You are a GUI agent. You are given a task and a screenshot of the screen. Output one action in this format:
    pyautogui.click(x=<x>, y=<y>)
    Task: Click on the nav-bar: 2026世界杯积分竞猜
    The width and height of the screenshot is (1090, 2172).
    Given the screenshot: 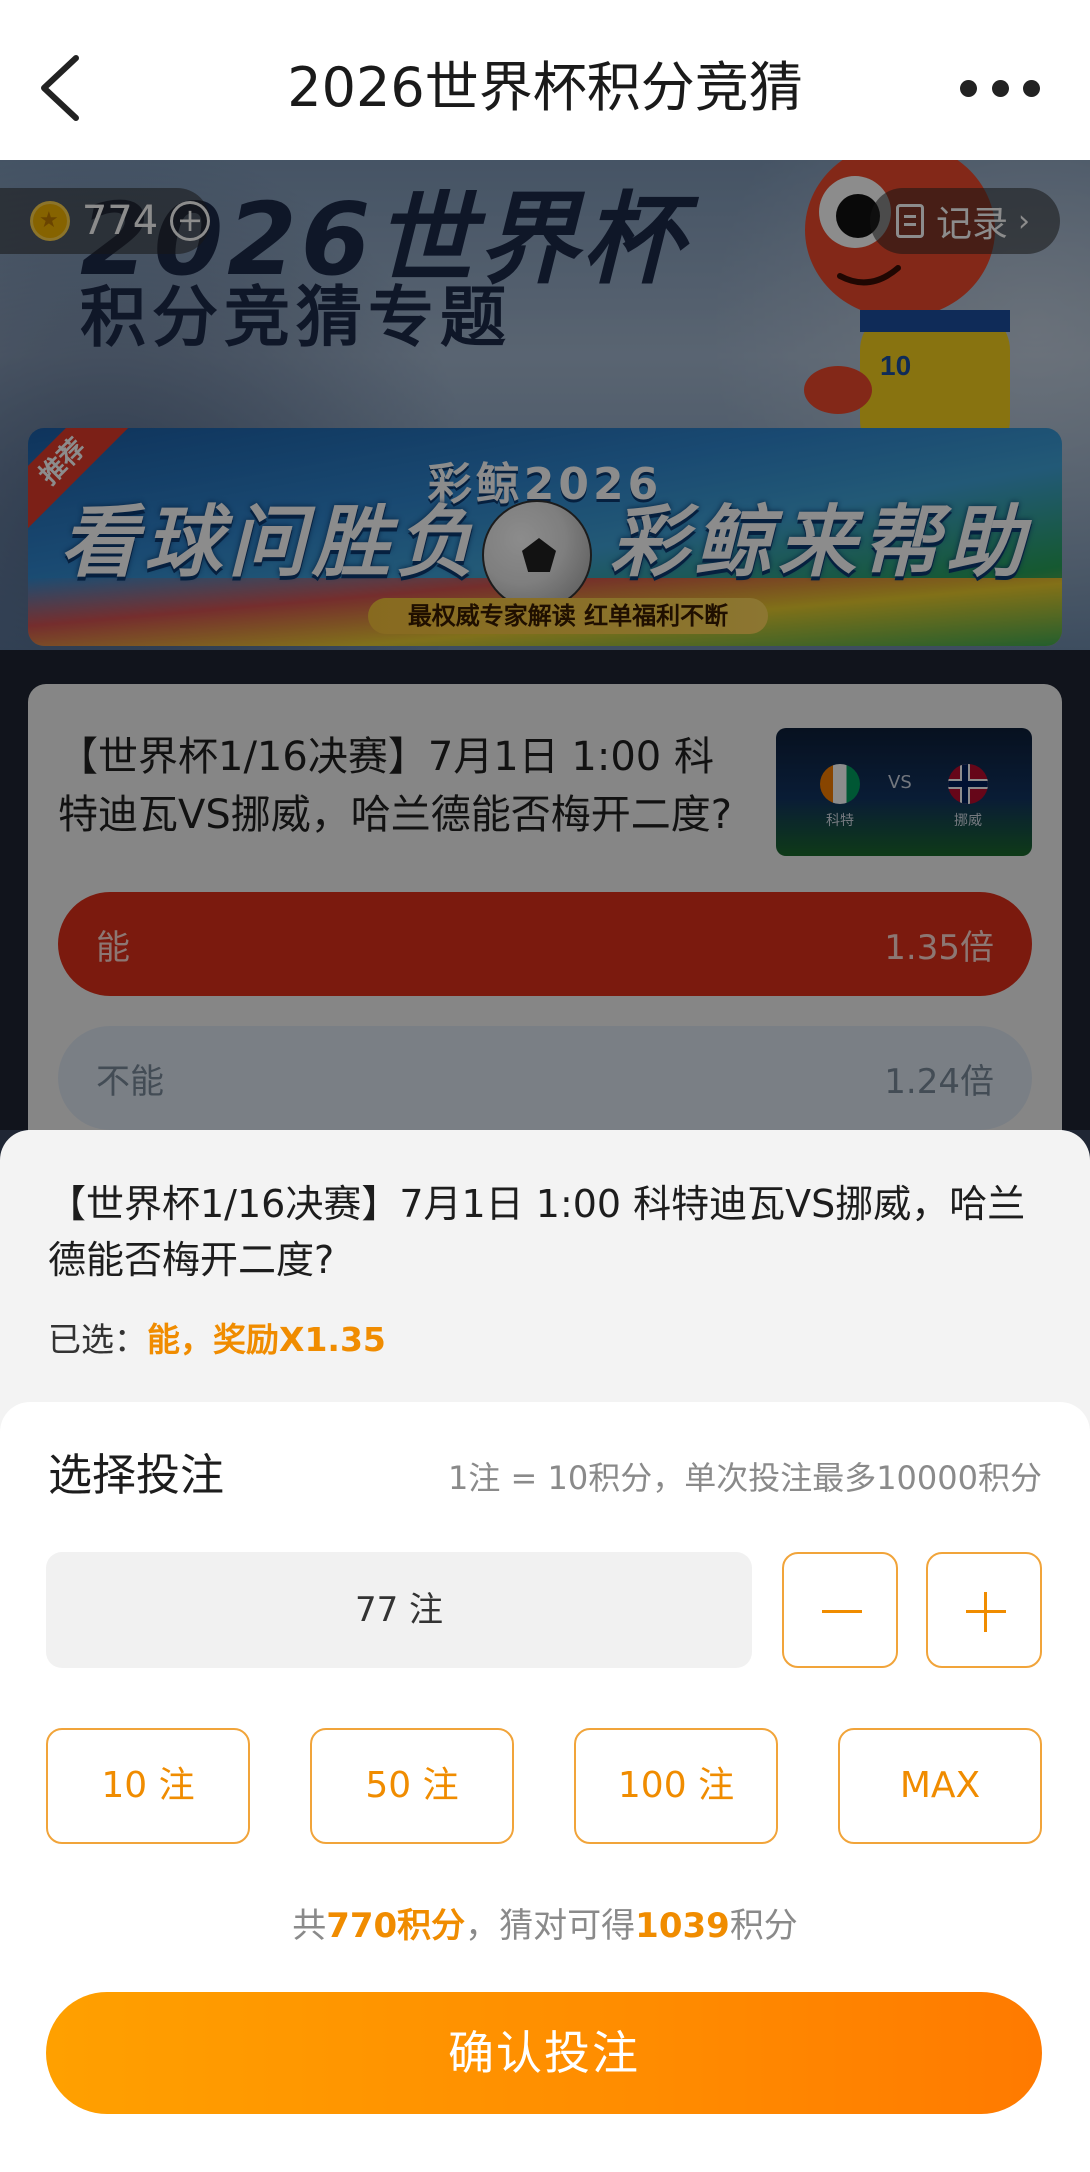 What is the action you would take?
    pyautogui.click(x=545, y=80)
    